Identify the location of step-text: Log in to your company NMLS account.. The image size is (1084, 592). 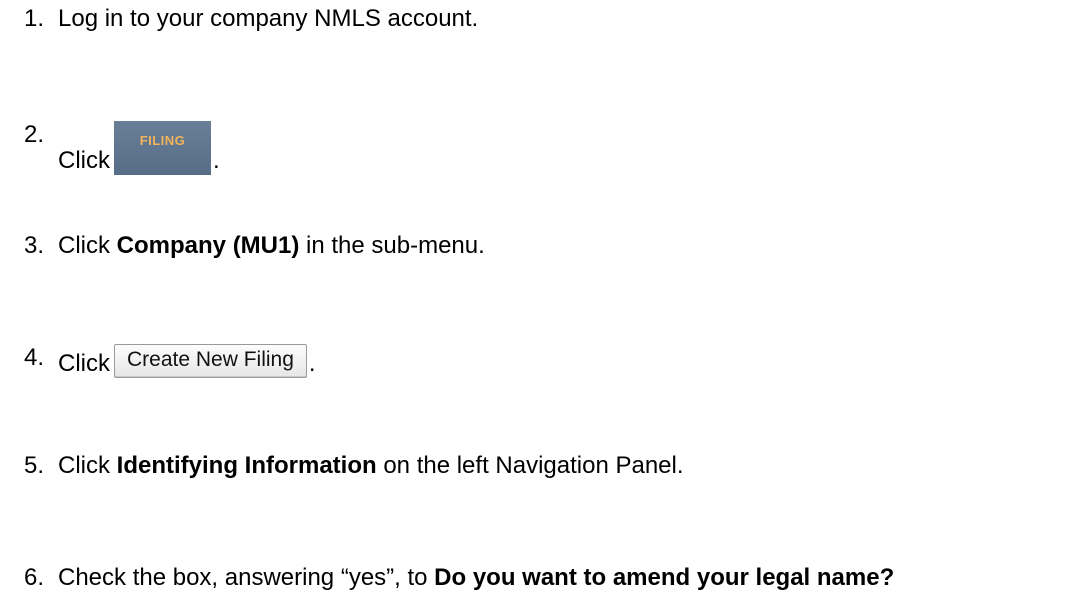
(268, 18).